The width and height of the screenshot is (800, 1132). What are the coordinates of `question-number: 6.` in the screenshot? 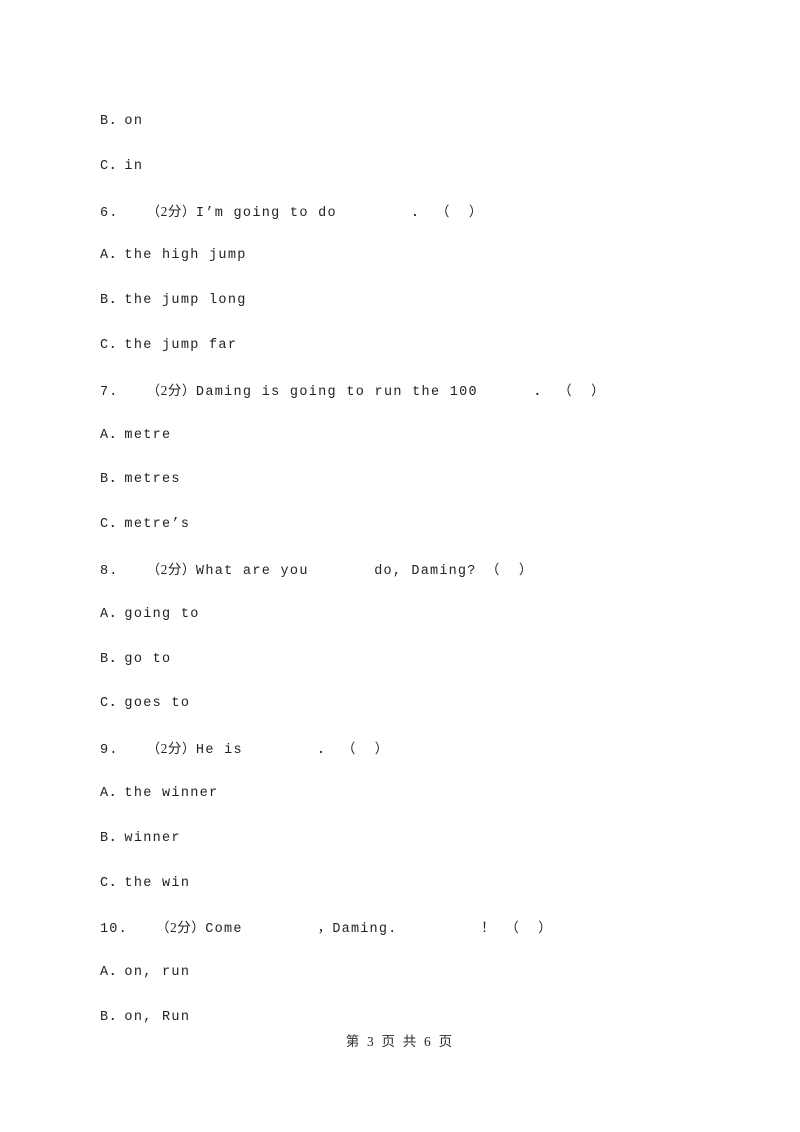 It's located at (109, 213).